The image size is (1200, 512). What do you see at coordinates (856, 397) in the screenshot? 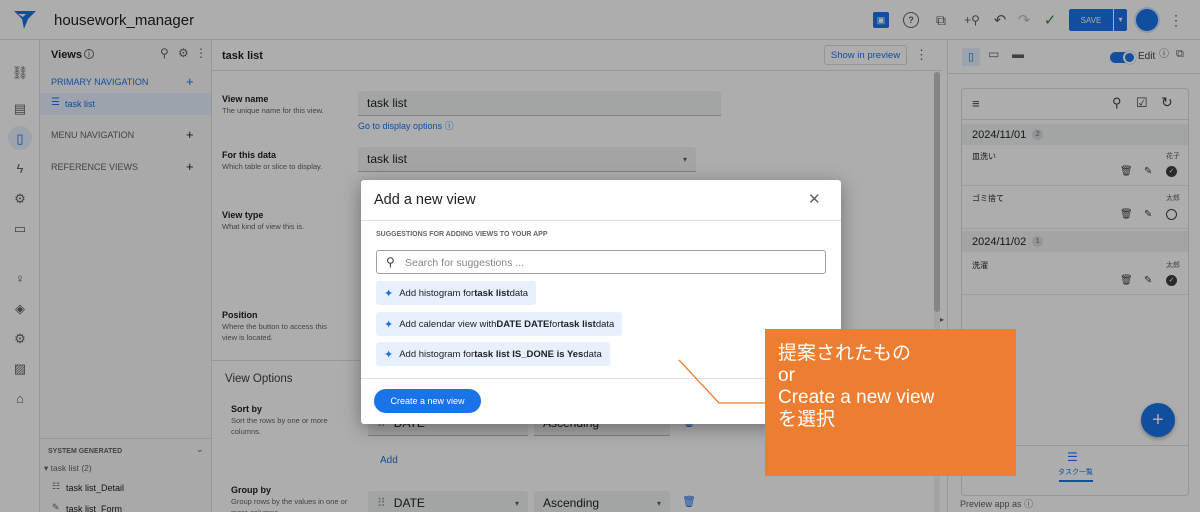
I see `callout-line-3: Create a new view` at bounding box center [856, 397].